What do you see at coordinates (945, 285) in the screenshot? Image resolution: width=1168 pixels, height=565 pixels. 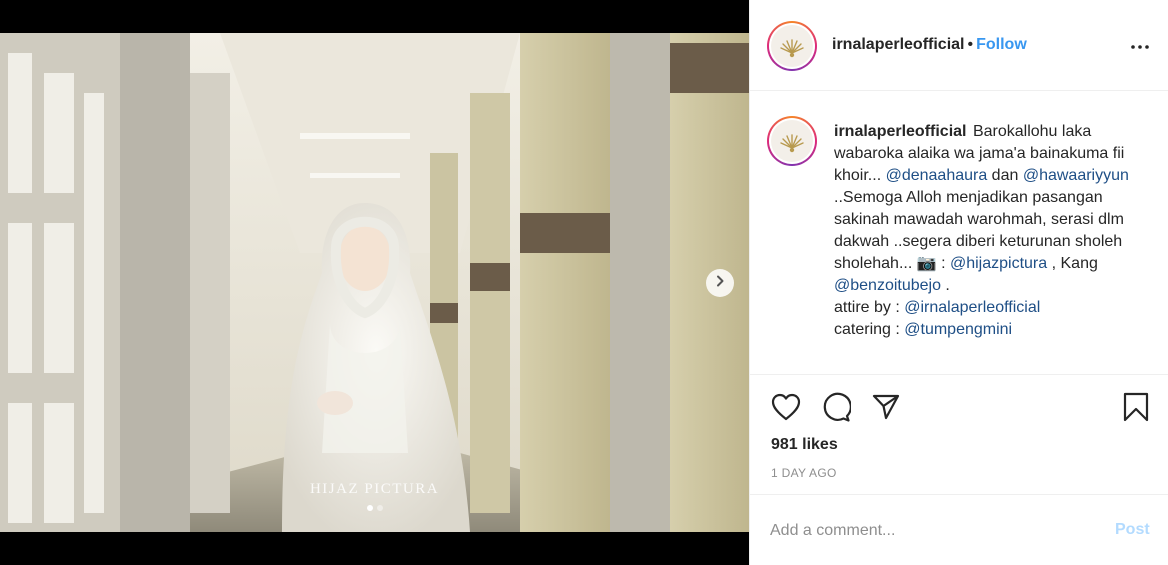 I see `caption-text-segment: .` at bounding box center [945, 285].